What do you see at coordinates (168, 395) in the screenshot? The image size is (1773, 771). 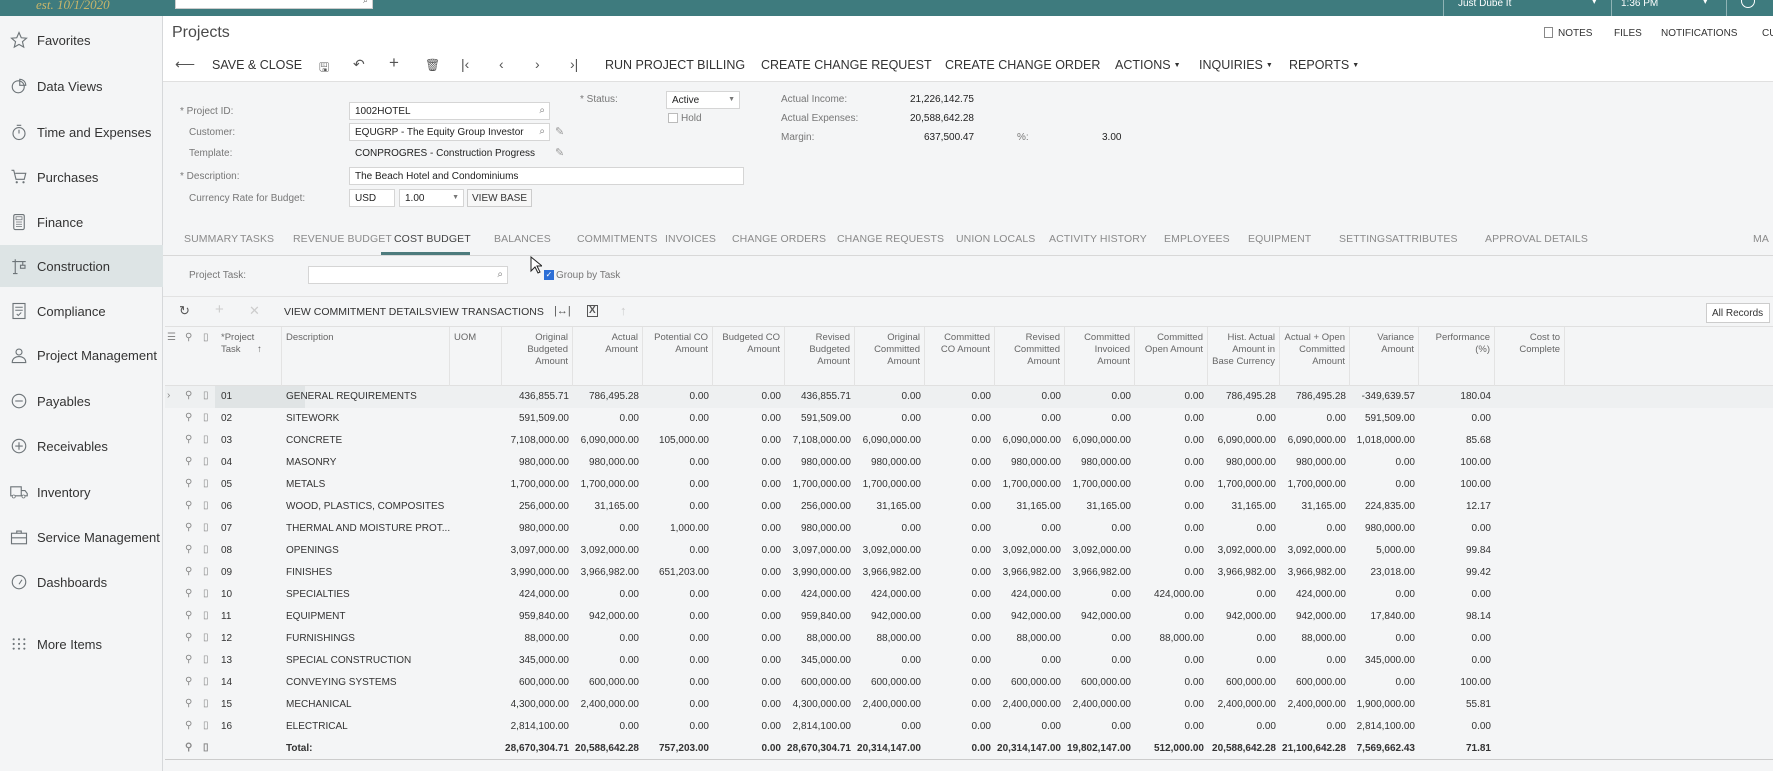 I see `row-expand-icon: ›` at bounding box center [168, 395].